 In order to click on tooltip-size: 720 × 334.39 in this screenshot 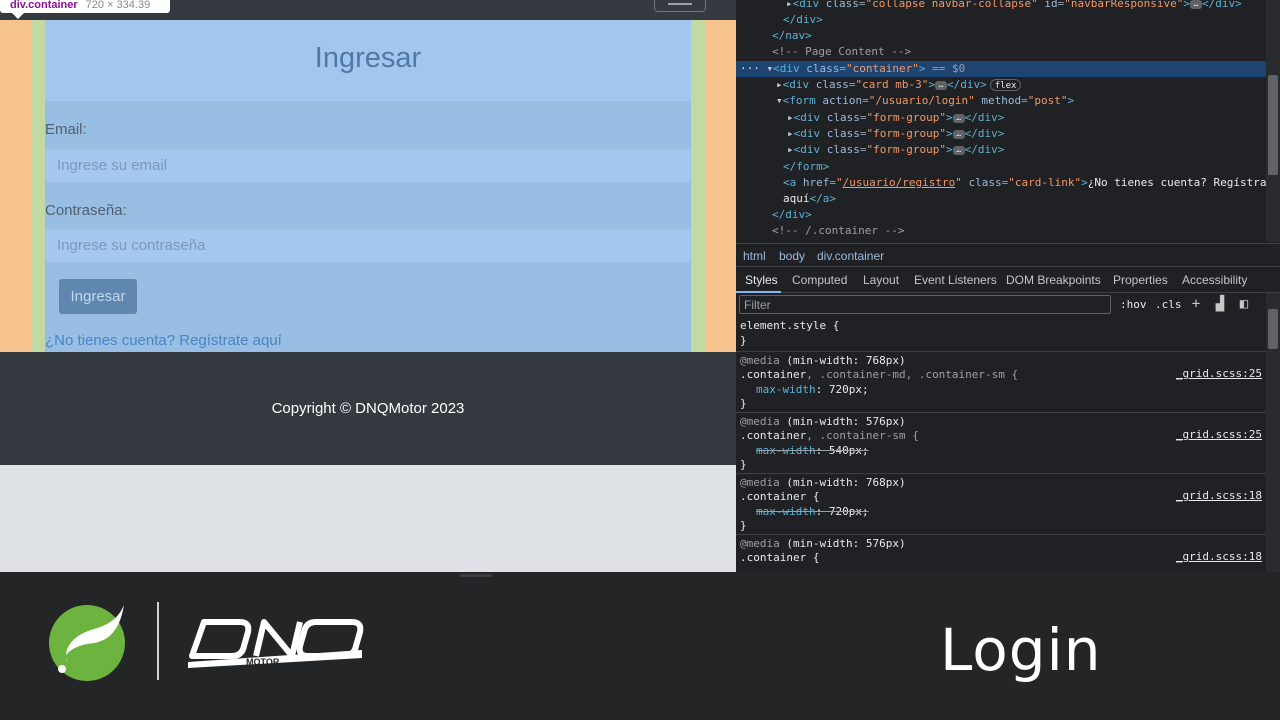, I will do `click(118, 5)`.